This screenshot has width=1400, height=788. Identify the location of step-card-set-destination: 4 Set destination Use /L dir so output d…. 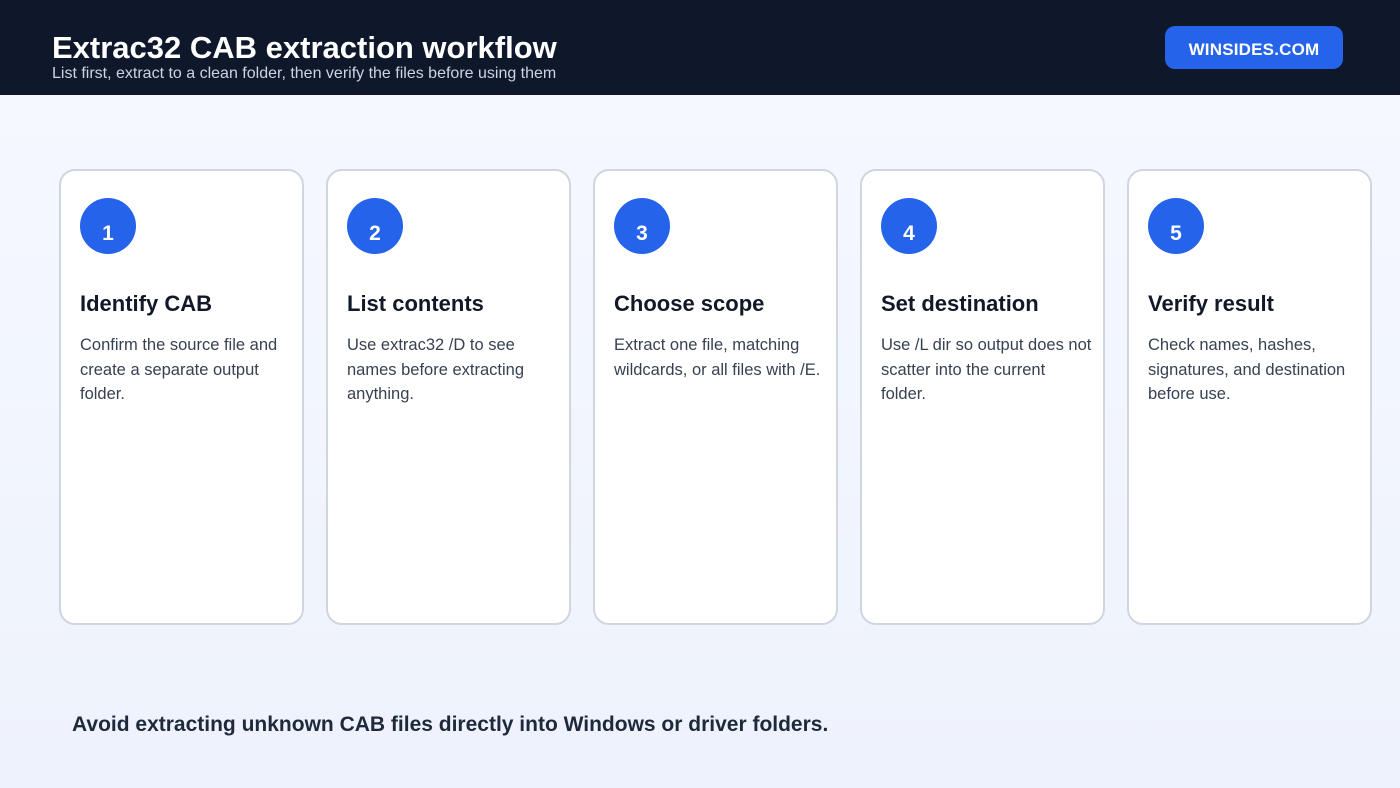
(982, 397).